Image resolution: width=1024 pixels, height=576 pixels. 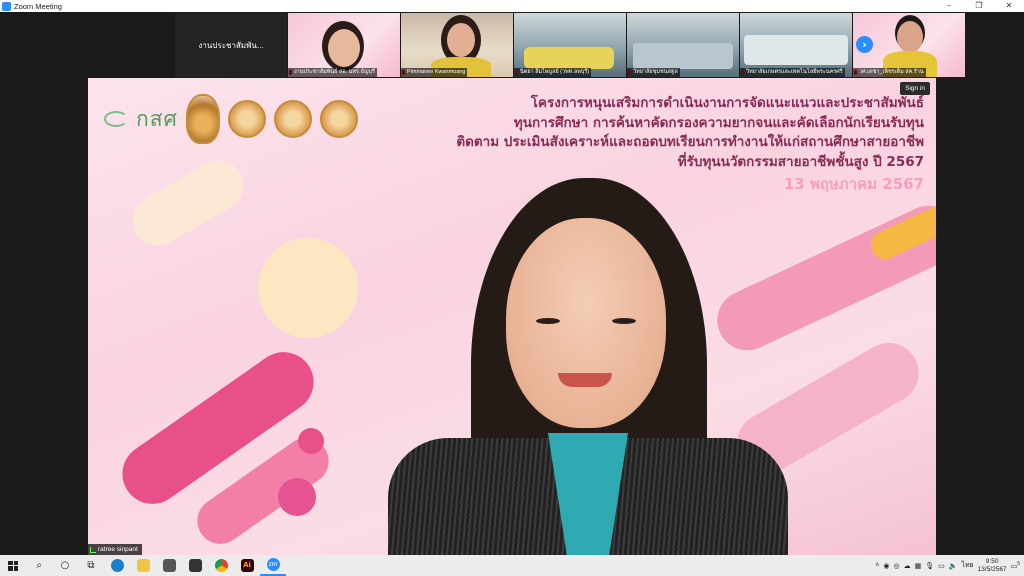 I want to click on clock-time: 9:50, so click(x=992, y=561).